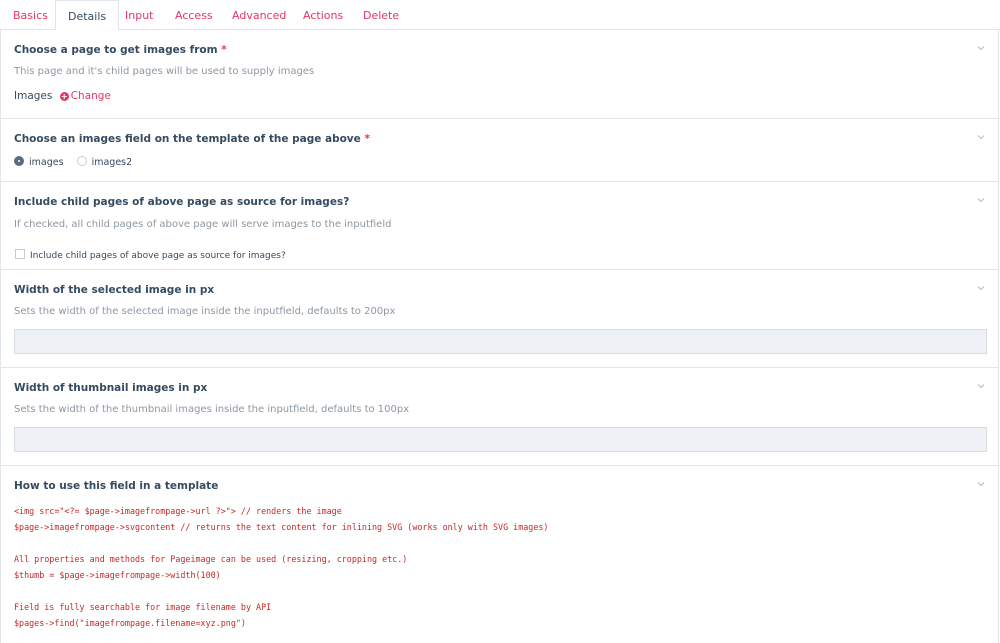 The image size is (1000, 643). What do you see at coordinates (30, 15) in the screenshot?
I see `tab-basics: Basics` at bounding box center [30, 15].